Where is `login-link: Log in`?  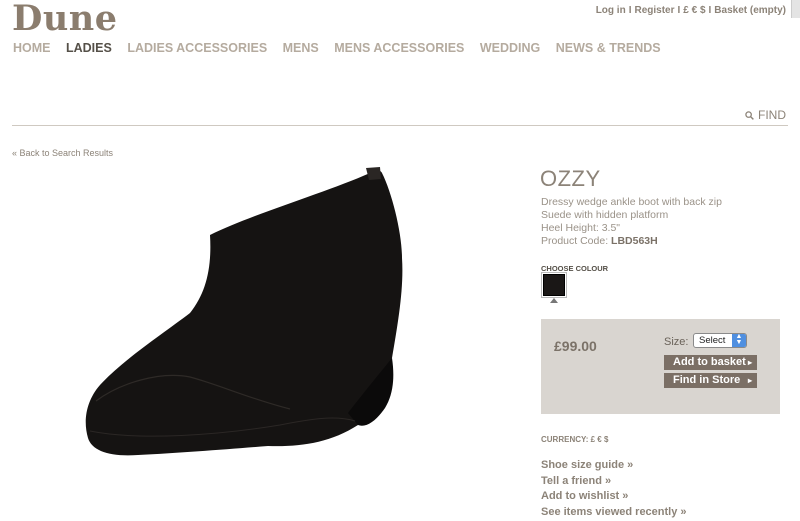 login-link: Log in is located at coordinates (611, 10).